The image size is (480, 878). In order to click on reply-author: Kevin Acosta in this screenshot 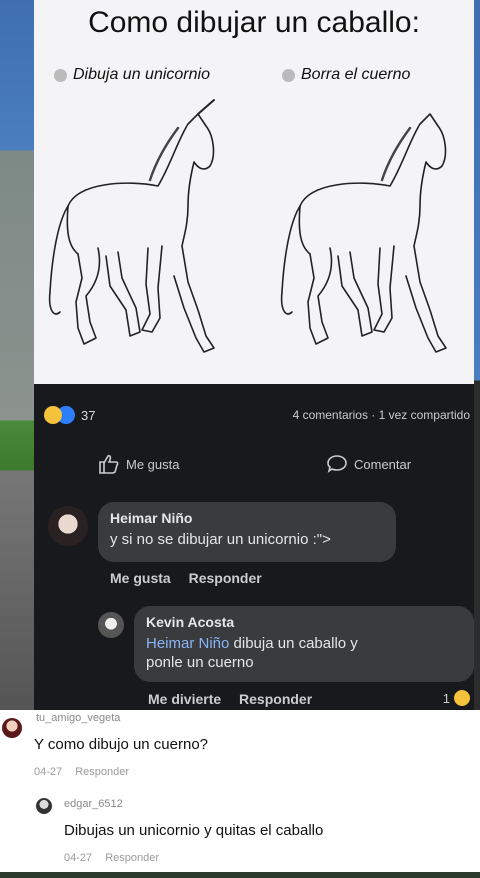, I will do `click(304, 622)`.